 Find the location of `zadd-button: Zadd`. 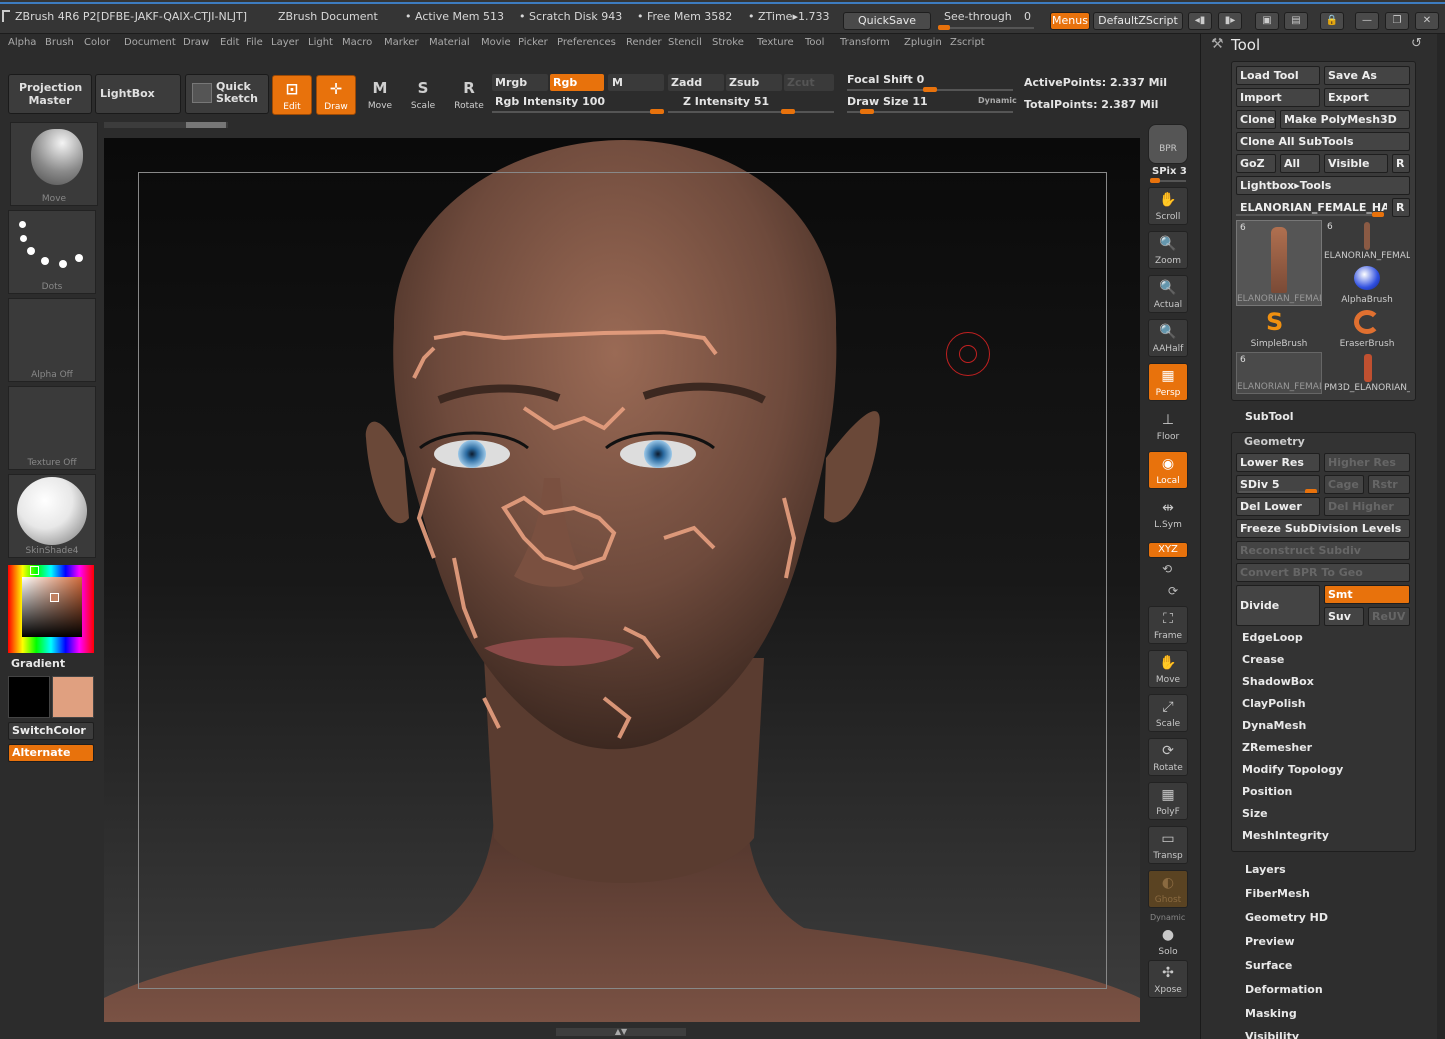

zadd-button: Zadd is located at coordinates (696, 82).